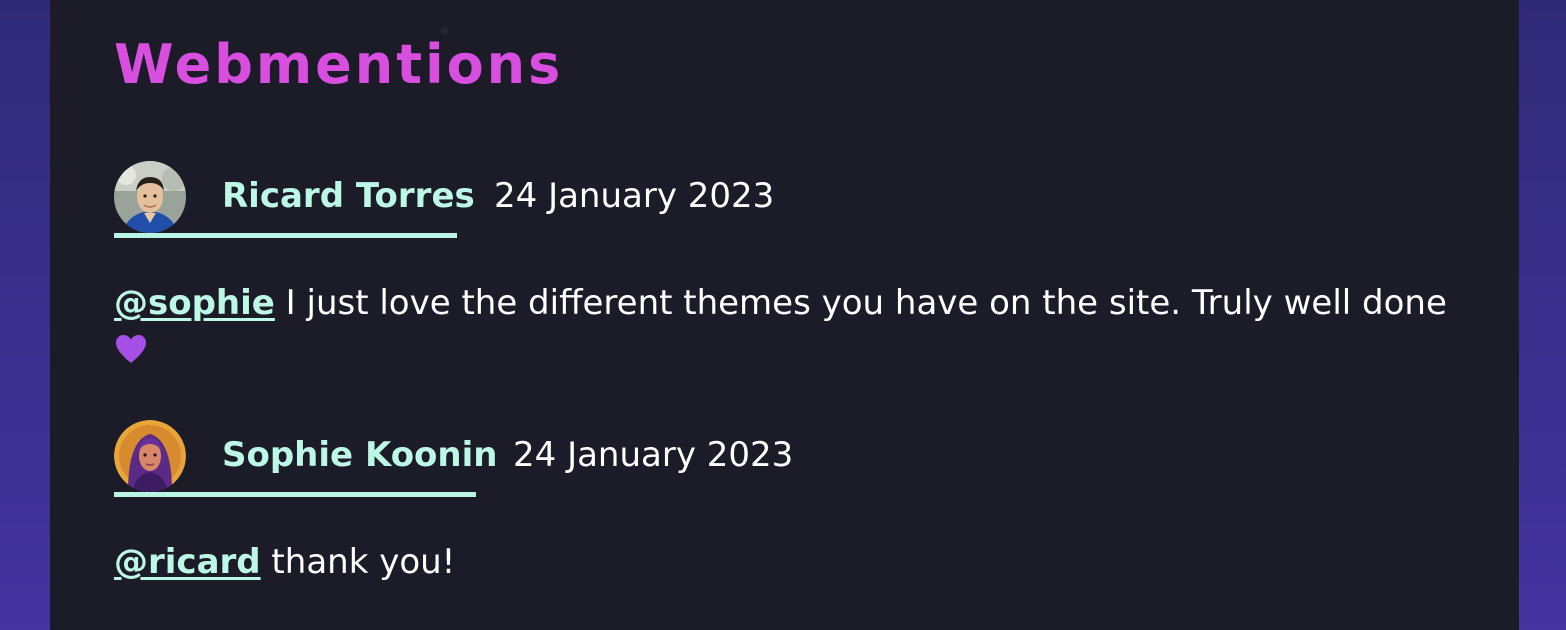  What do you see at coordinates (360, 455) in the screenshot?
I see `author-name: Sophie Koonin` at bounding box center [360, 455].